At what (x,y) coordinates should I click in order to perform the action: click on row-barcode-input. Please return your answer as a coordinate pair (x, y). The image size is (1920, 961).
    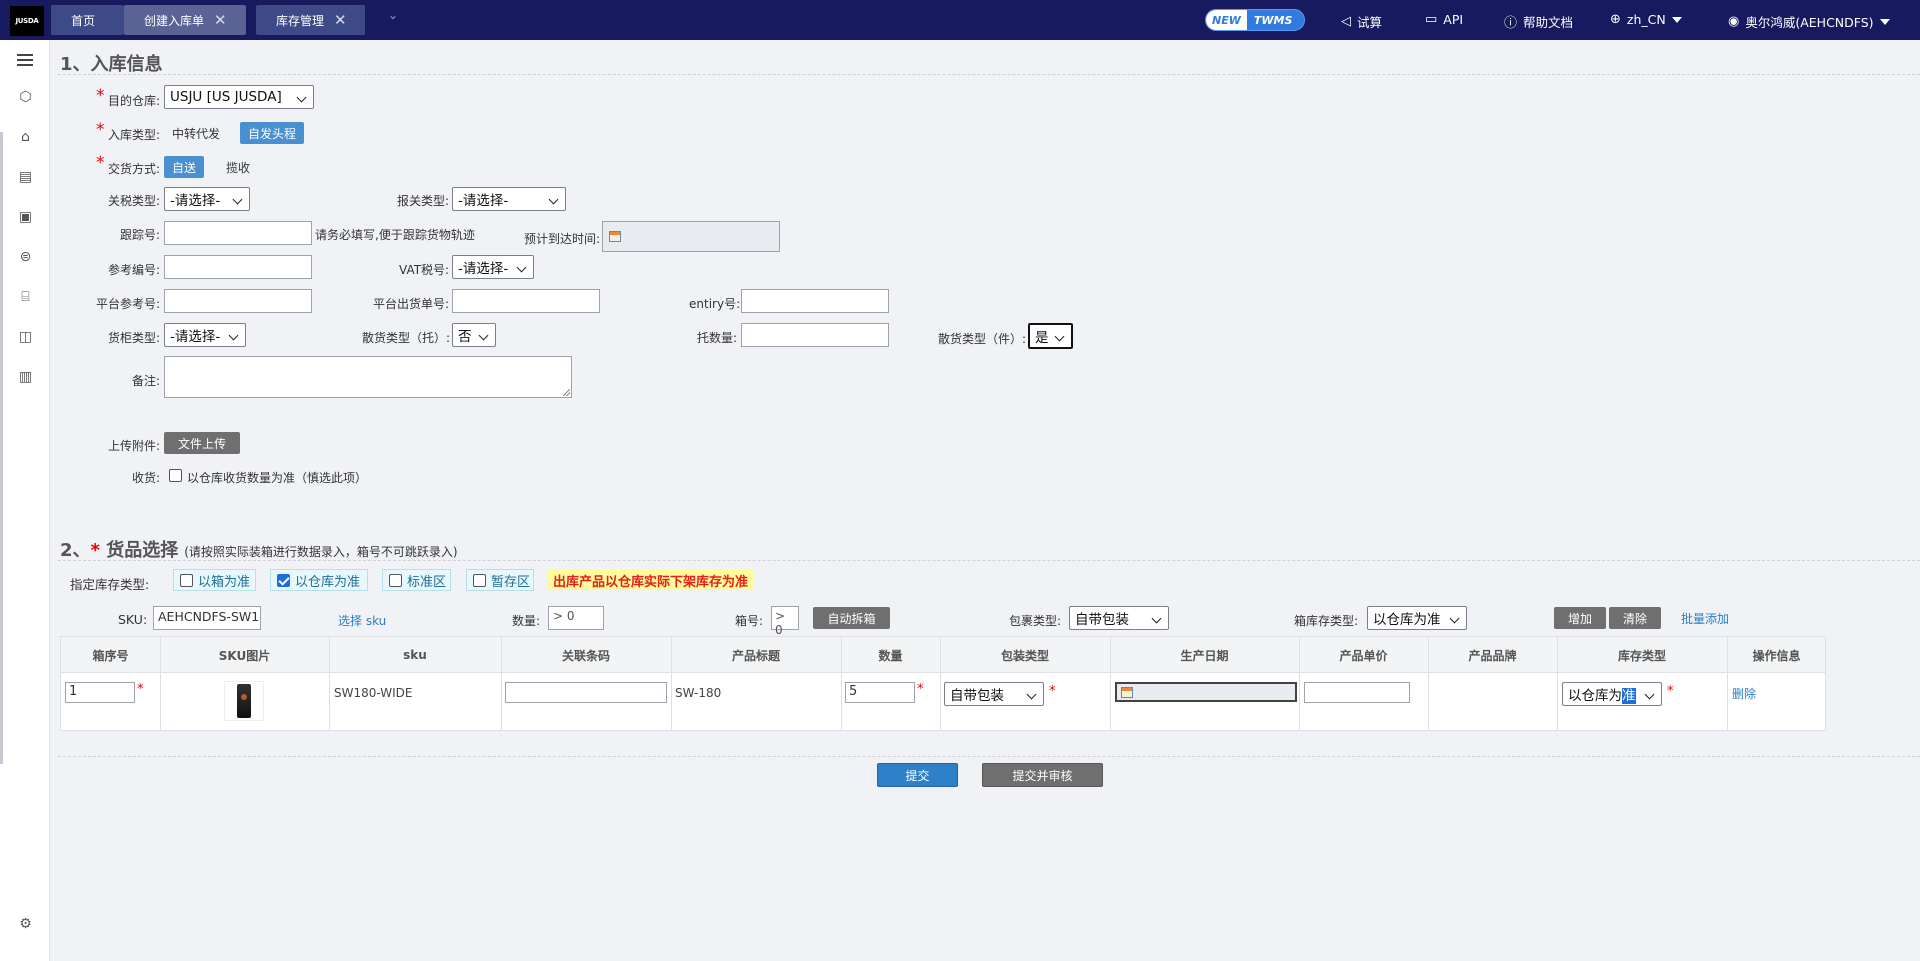
    Looking at the image, I should click on (586, 692).